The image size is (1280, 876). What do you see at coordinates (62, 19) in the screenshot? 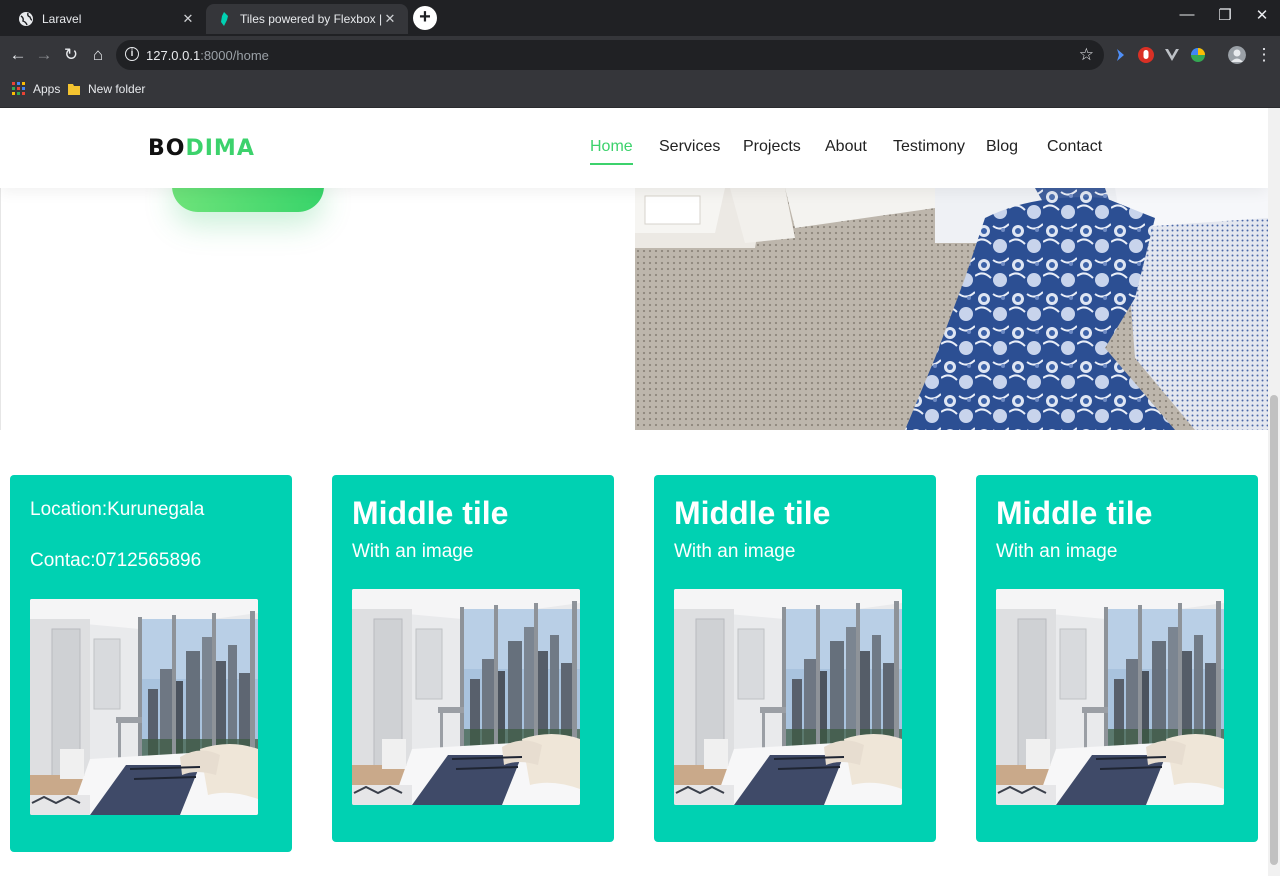
I see `tab-title: Laravel` at bounding box center [62, 19].